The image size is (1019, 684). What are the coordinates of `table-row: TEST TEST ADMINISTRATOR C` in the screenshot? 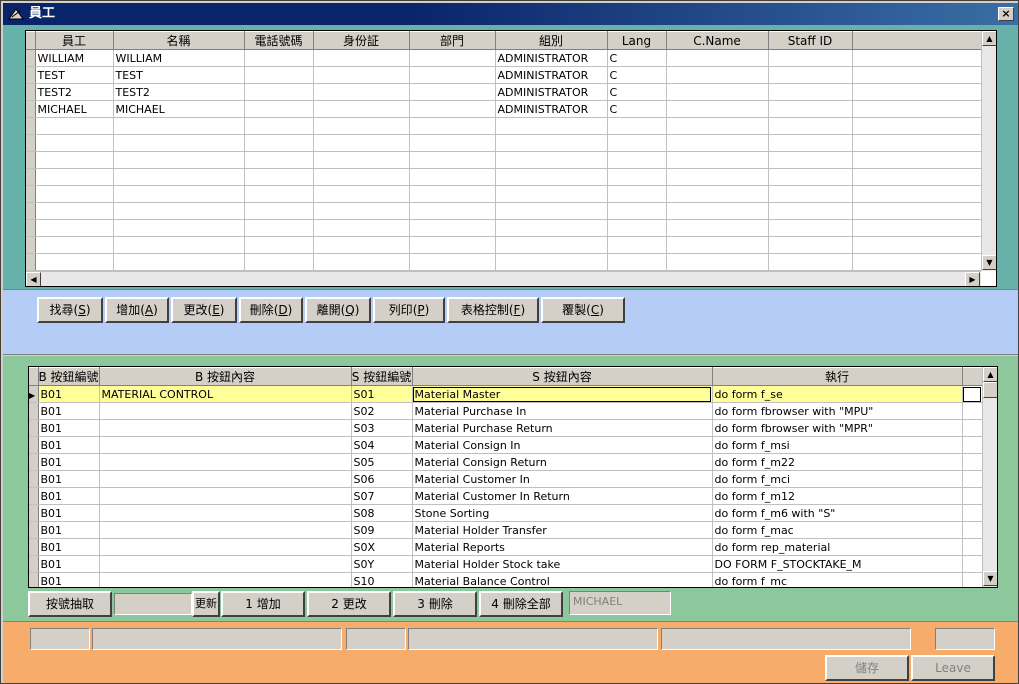 It's located at (504, 75).